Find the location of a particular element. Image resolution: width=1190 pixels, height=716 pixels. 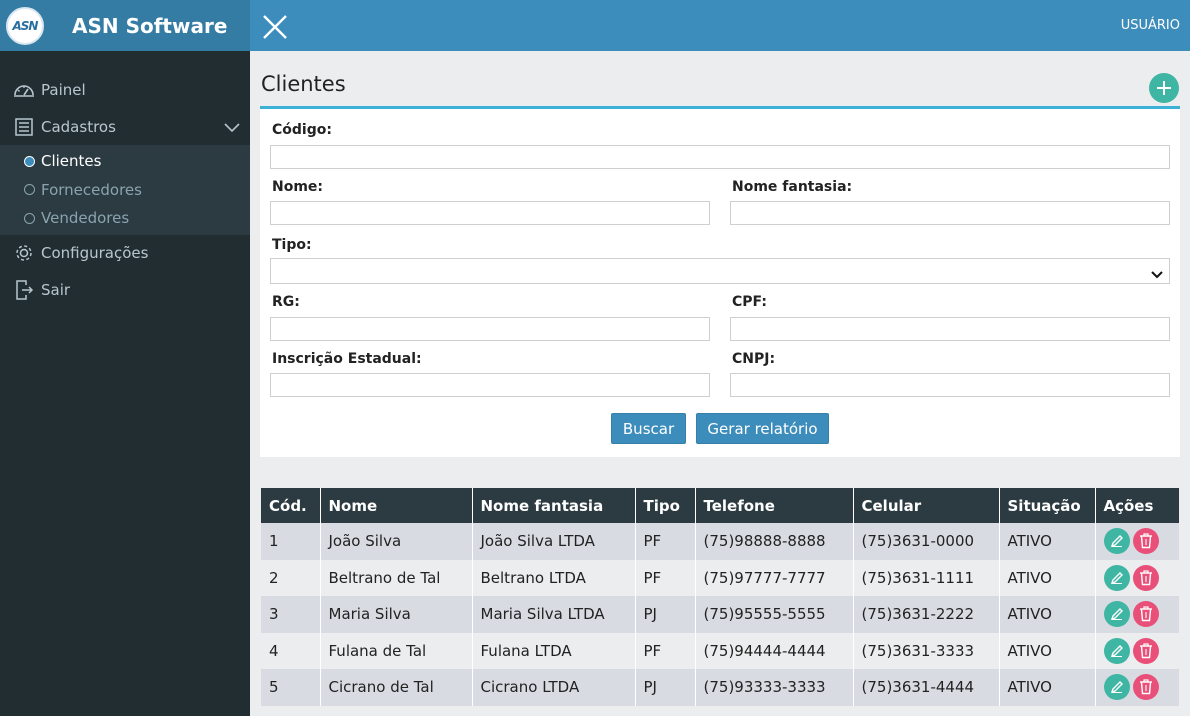

submenu-label: Fornecedores is located at coordinates (91, 189).